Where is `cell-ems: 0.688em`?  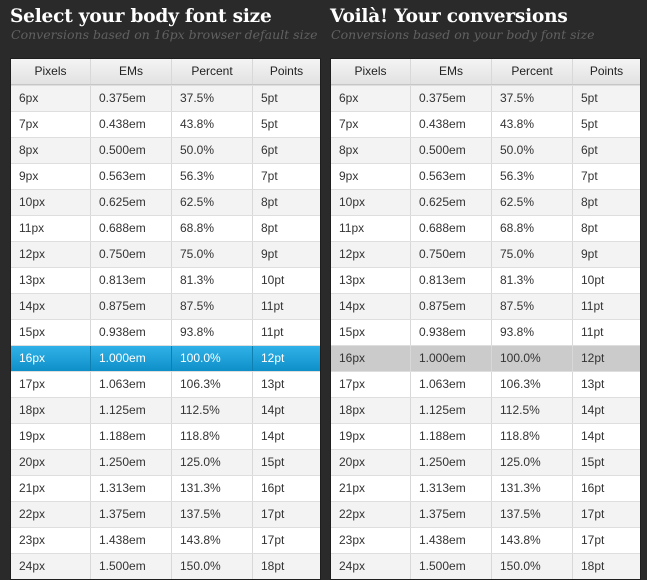 cell-ems: 0.688em is located at coordinates (451, 228).